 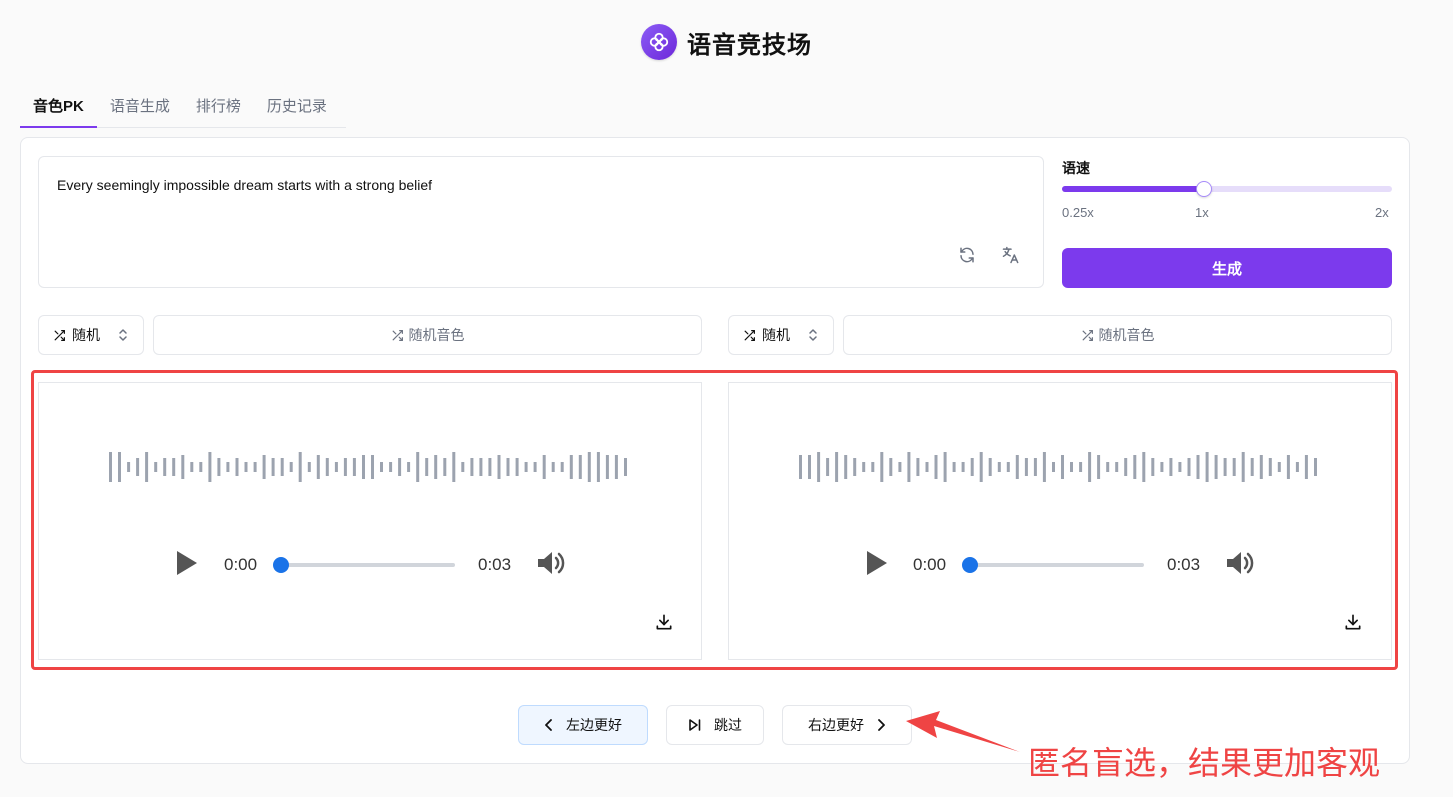 What do you see at coordinates (58, 109) in the screenshot?
I see `tab-voice-pk: 音色PK` at bounding box center [58, 109].